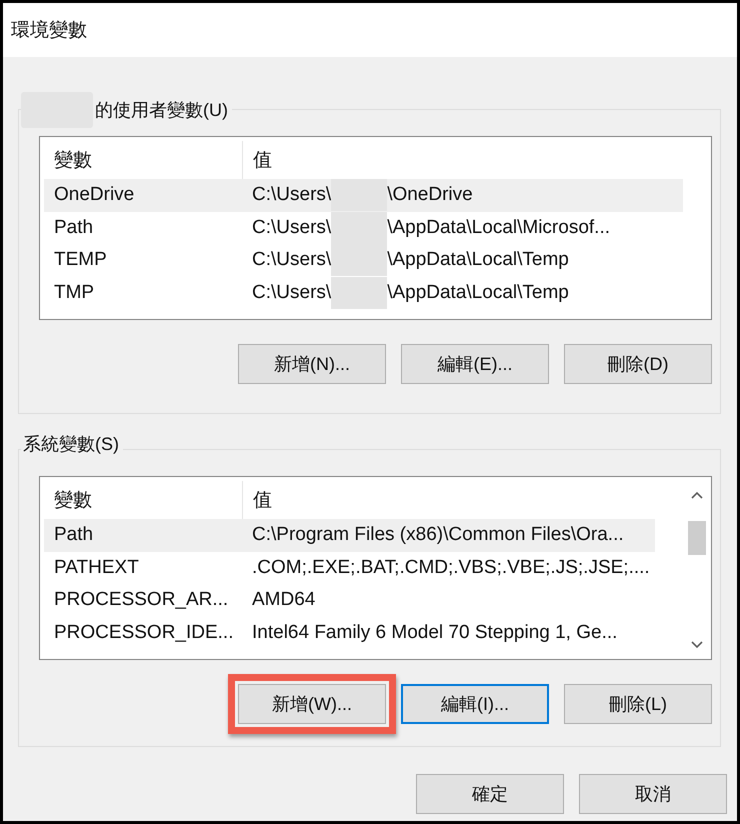 This screenshot has height=824, width=740. I want to click on group-title: 的使用者變數(U), so click(161, 110).